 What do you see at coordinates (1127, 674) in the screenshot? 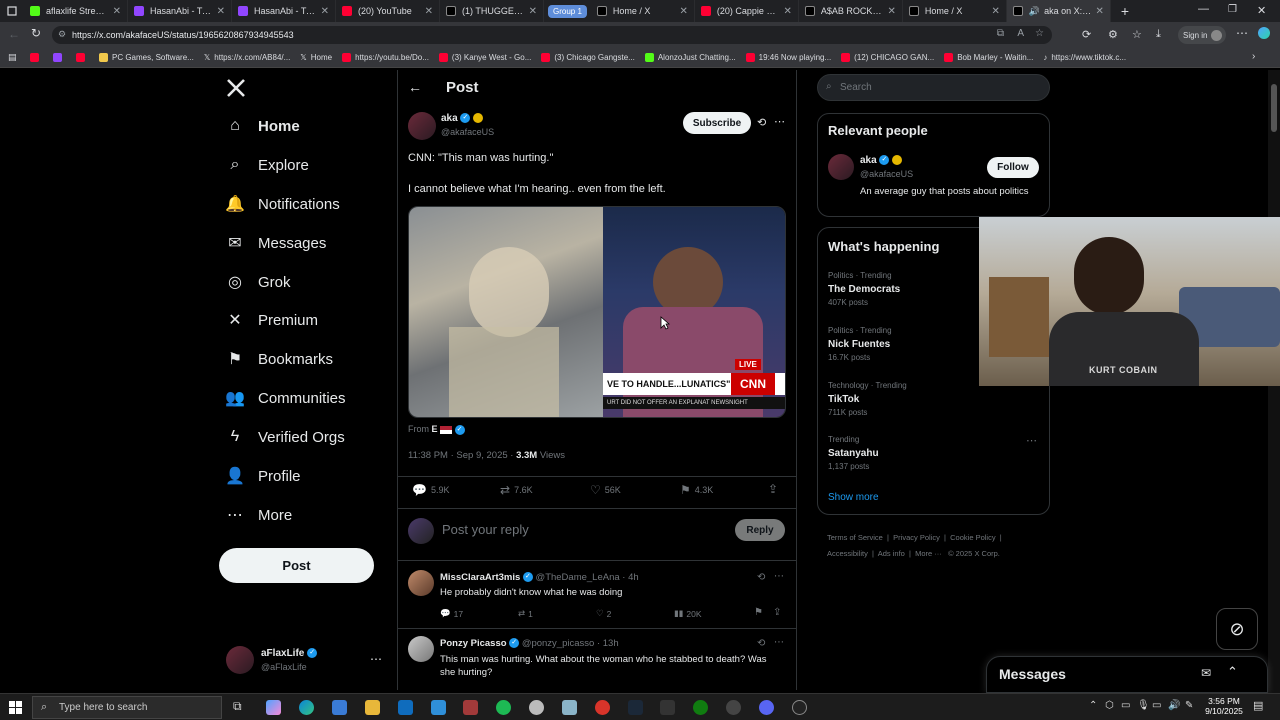
I see `messages-drawer: Messages ✉ ⌃` at bounding box center [1127, 674].